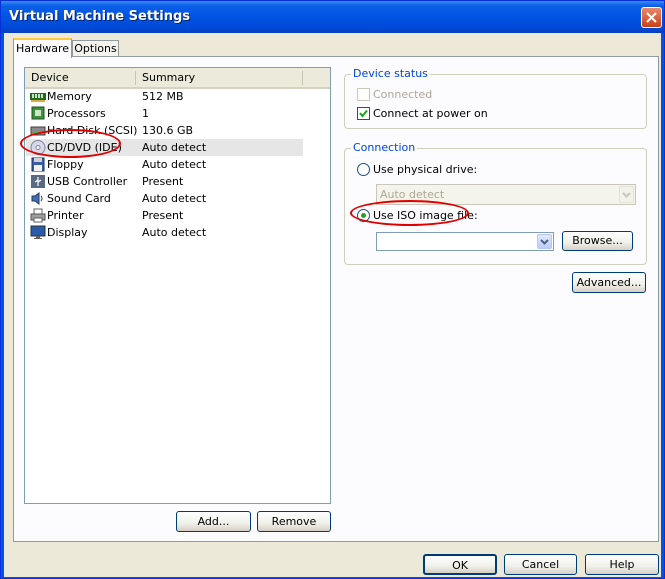  Describe the element at coordinates (67, 232) in the screenshot. I see `device-name: Display` at that location.